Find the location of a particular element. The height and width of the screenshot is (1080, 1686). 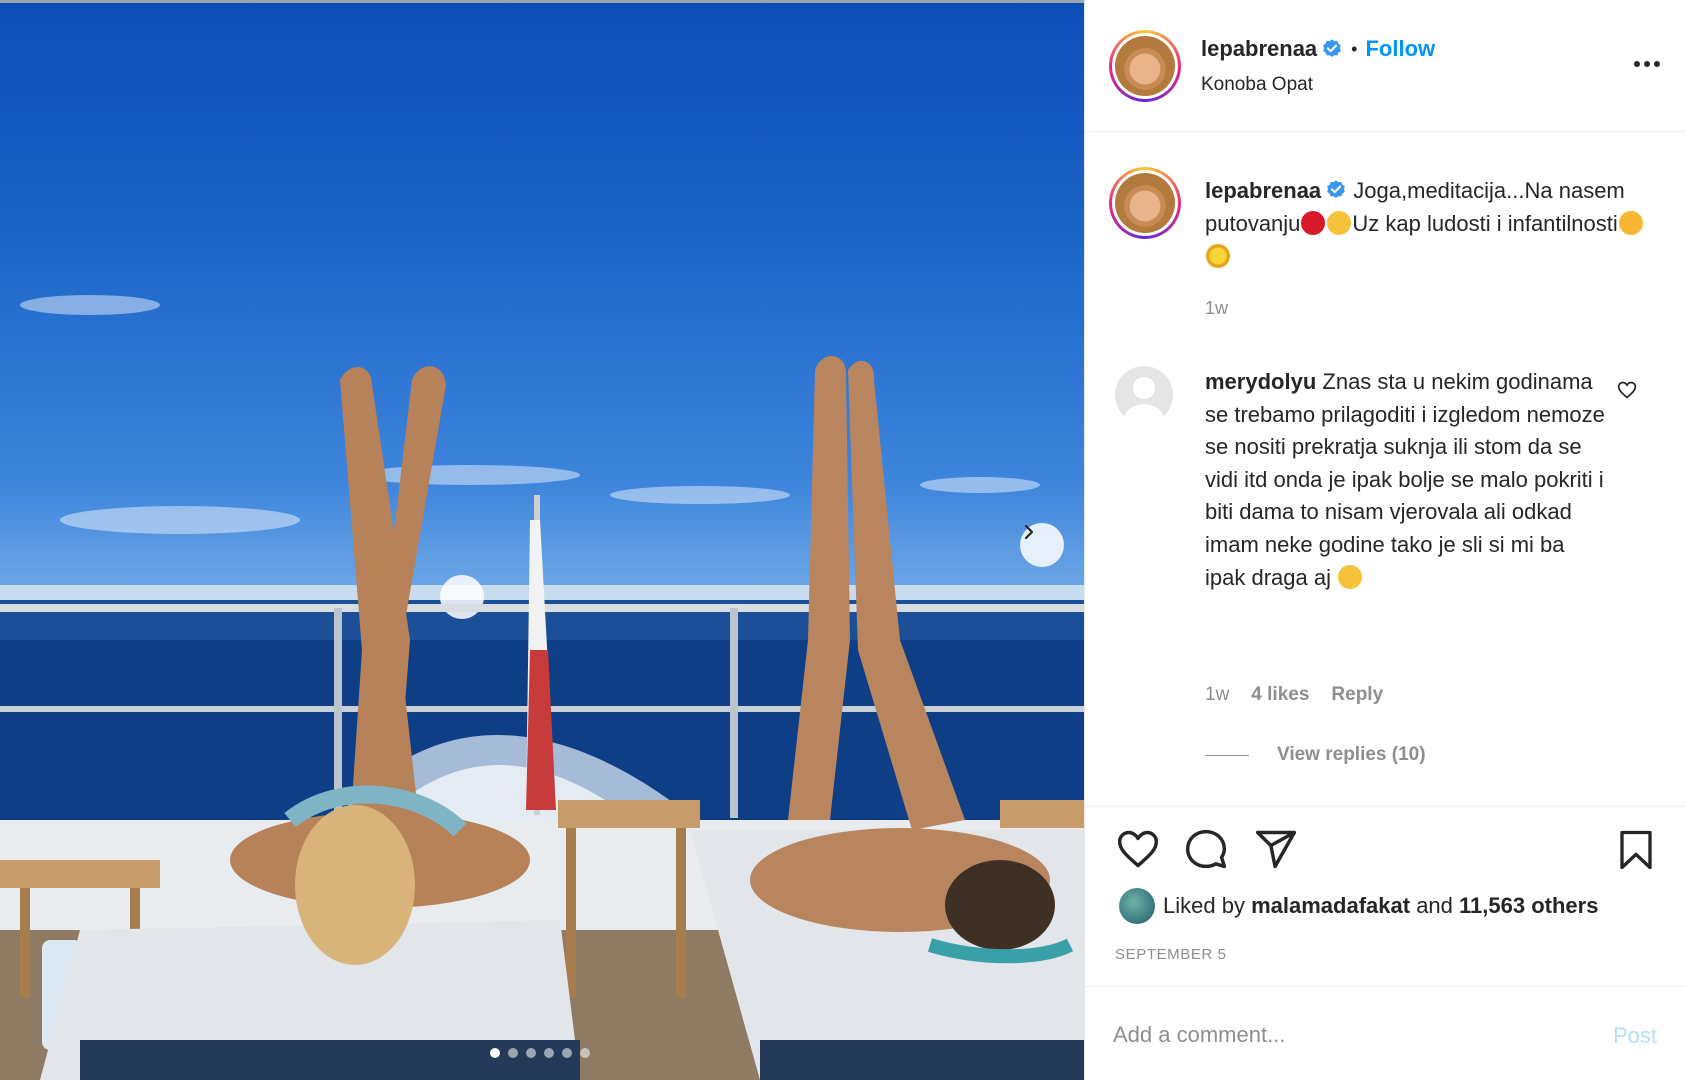

add-comment-bar: Post is located at coordinates (1385, 1033).